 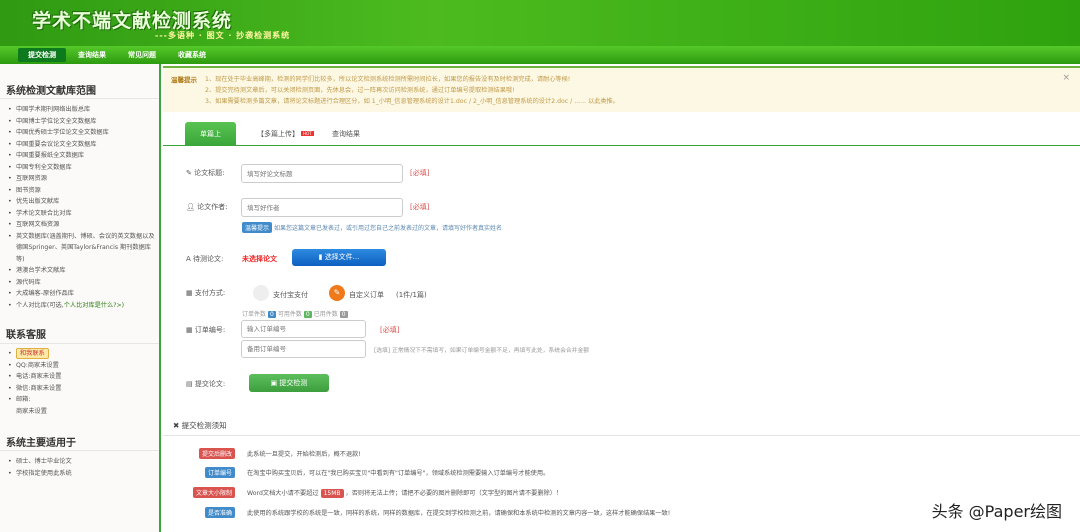 What do you see at coordinates (142, 55) in the screenshot?
I see `nav-faq: 常见问题` at bounding box center [142, 55].